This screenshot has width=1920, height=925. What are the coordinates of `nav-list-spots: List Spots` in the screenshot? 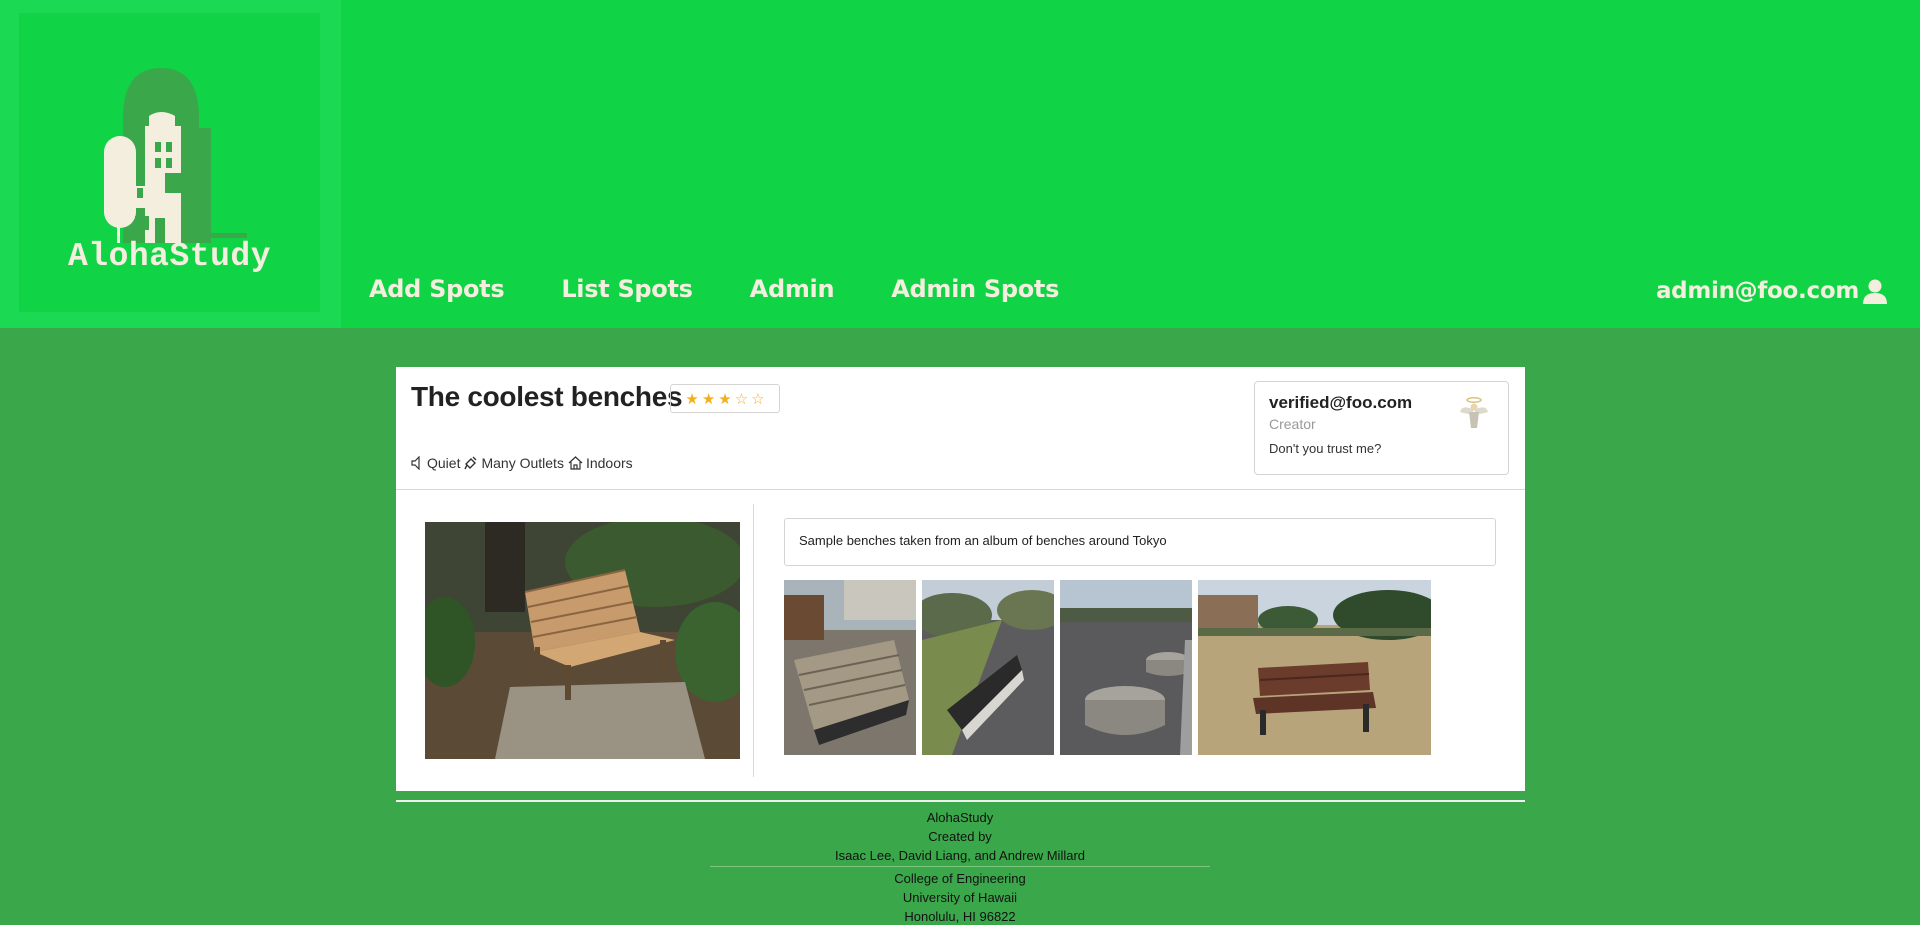 It's located at (627, 289).